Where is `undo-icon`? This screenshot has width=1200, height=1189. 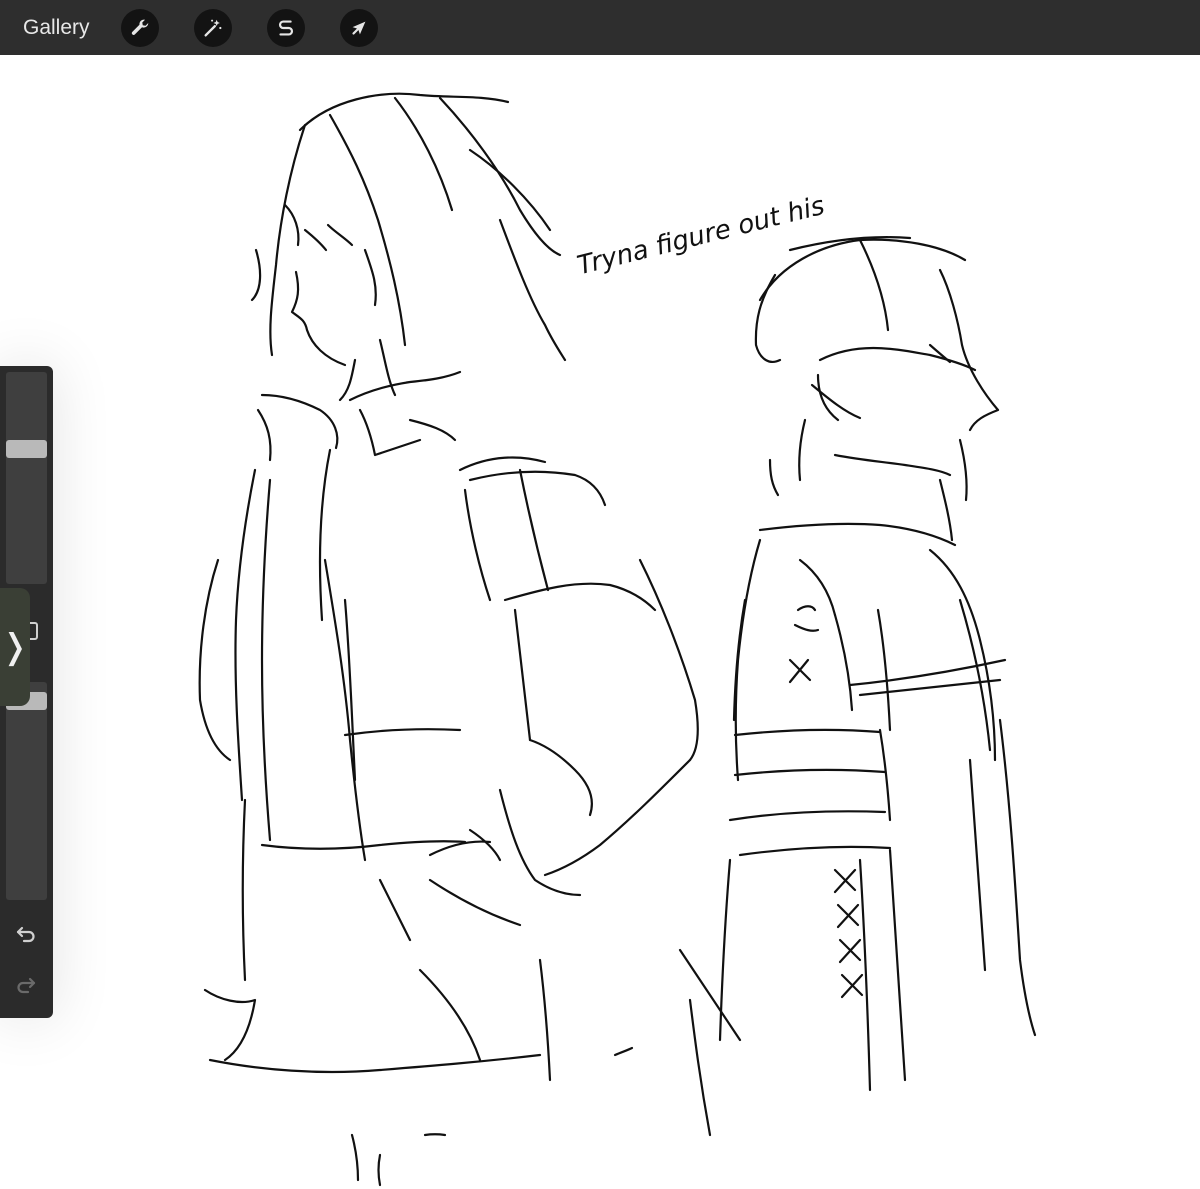
undo-icon is located at coordinates (25, 934).